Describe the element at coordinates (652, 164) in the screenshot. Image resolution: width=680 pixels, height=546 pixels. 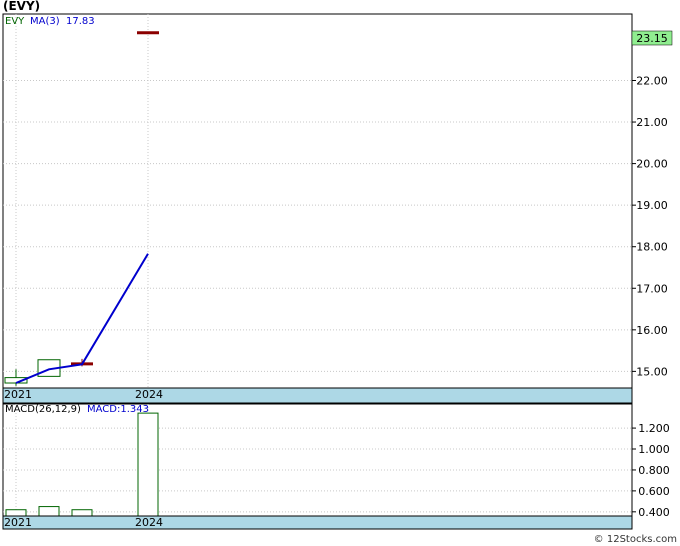
I see `price-y-tick-label: 20.00` at that location.